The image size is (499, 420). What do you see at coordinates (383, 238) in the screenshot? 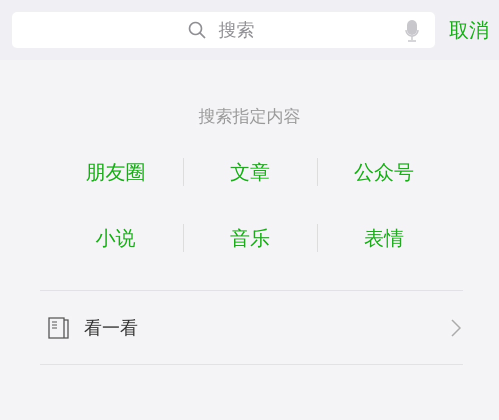
I see `category-link: 表情` at bounding box center [383, 238].